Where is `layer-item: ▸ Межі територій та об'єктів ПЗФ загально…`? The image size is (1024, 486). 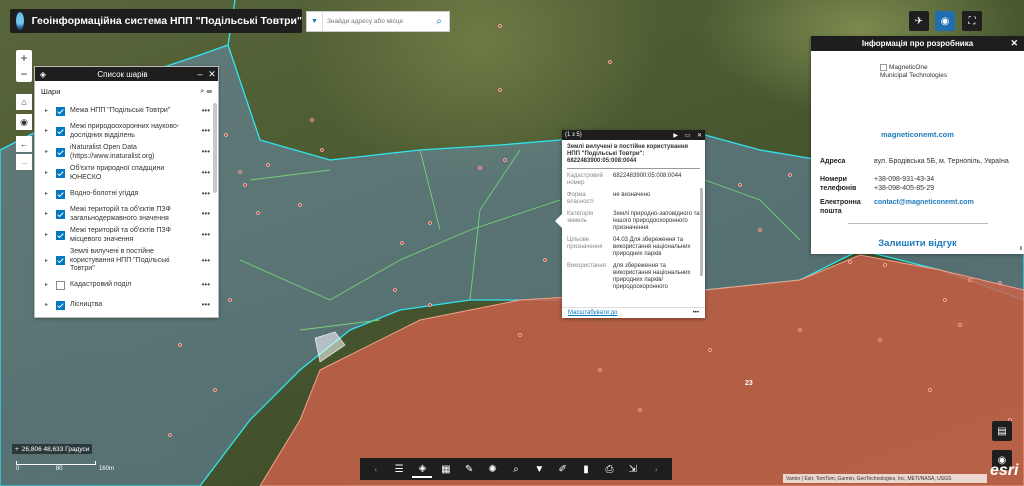
layer-item: ▸ Межі територій та об'єктів ПЗФ загально… is located at coordinates (123, 214).